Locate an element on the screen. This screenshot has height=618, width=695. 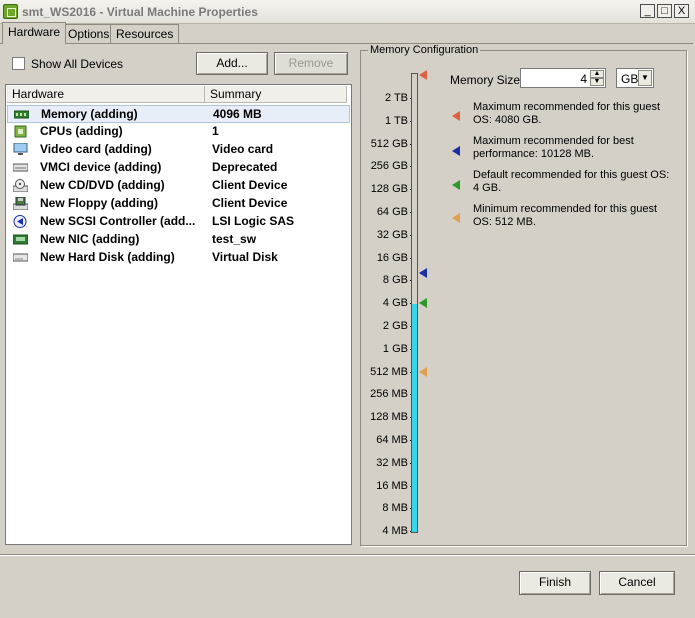
table-row: New Floppy (adding) Client Device is located at coordinates (178, 204).